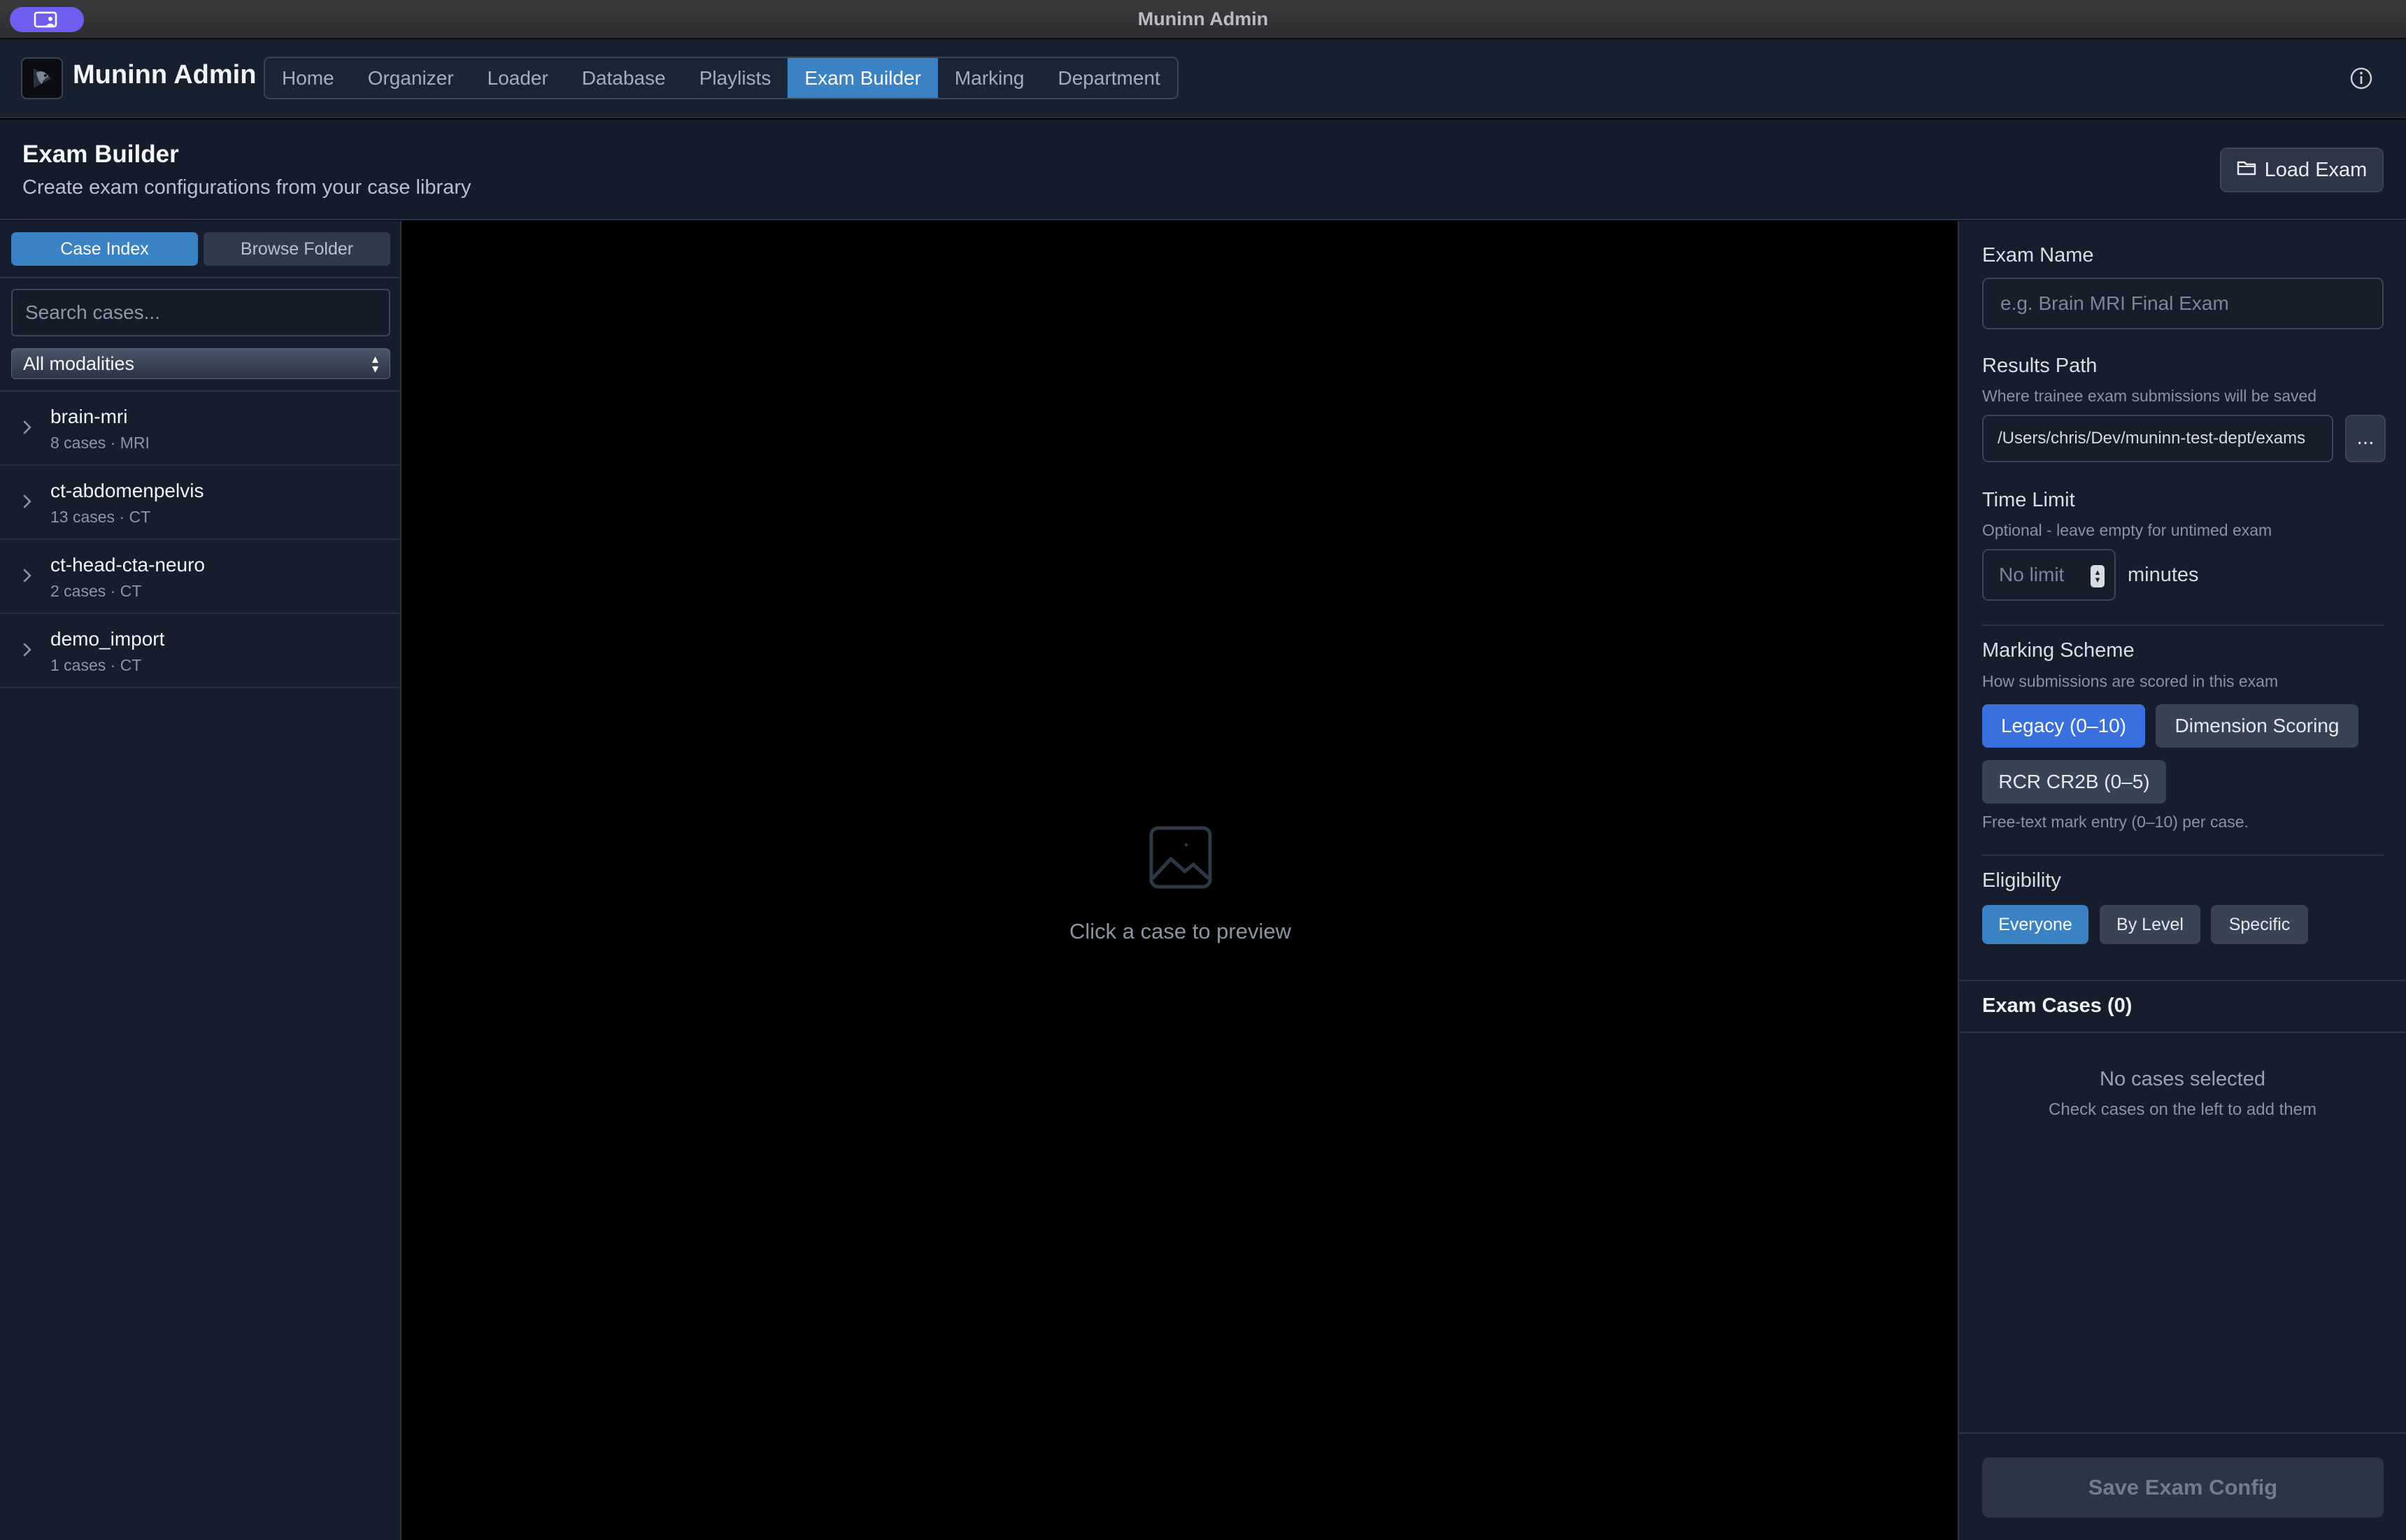  What do you see at coordinates (101, 154) in the screenshot?
I see `page-title: Exam Builder` at bounding box center [101, 154].